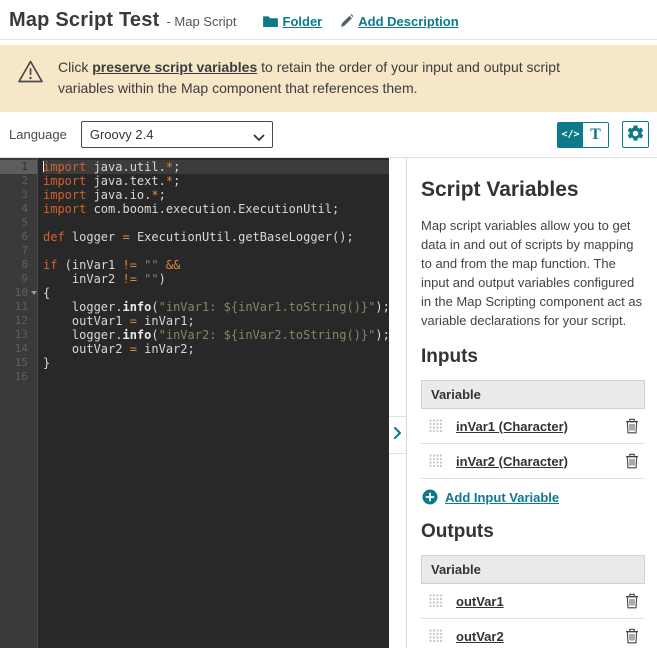 The image size is (657, 648). What do you see at coordinates (133, 349) in the screenshot?
I see `code-token: =` at bounding box center [133, 349].